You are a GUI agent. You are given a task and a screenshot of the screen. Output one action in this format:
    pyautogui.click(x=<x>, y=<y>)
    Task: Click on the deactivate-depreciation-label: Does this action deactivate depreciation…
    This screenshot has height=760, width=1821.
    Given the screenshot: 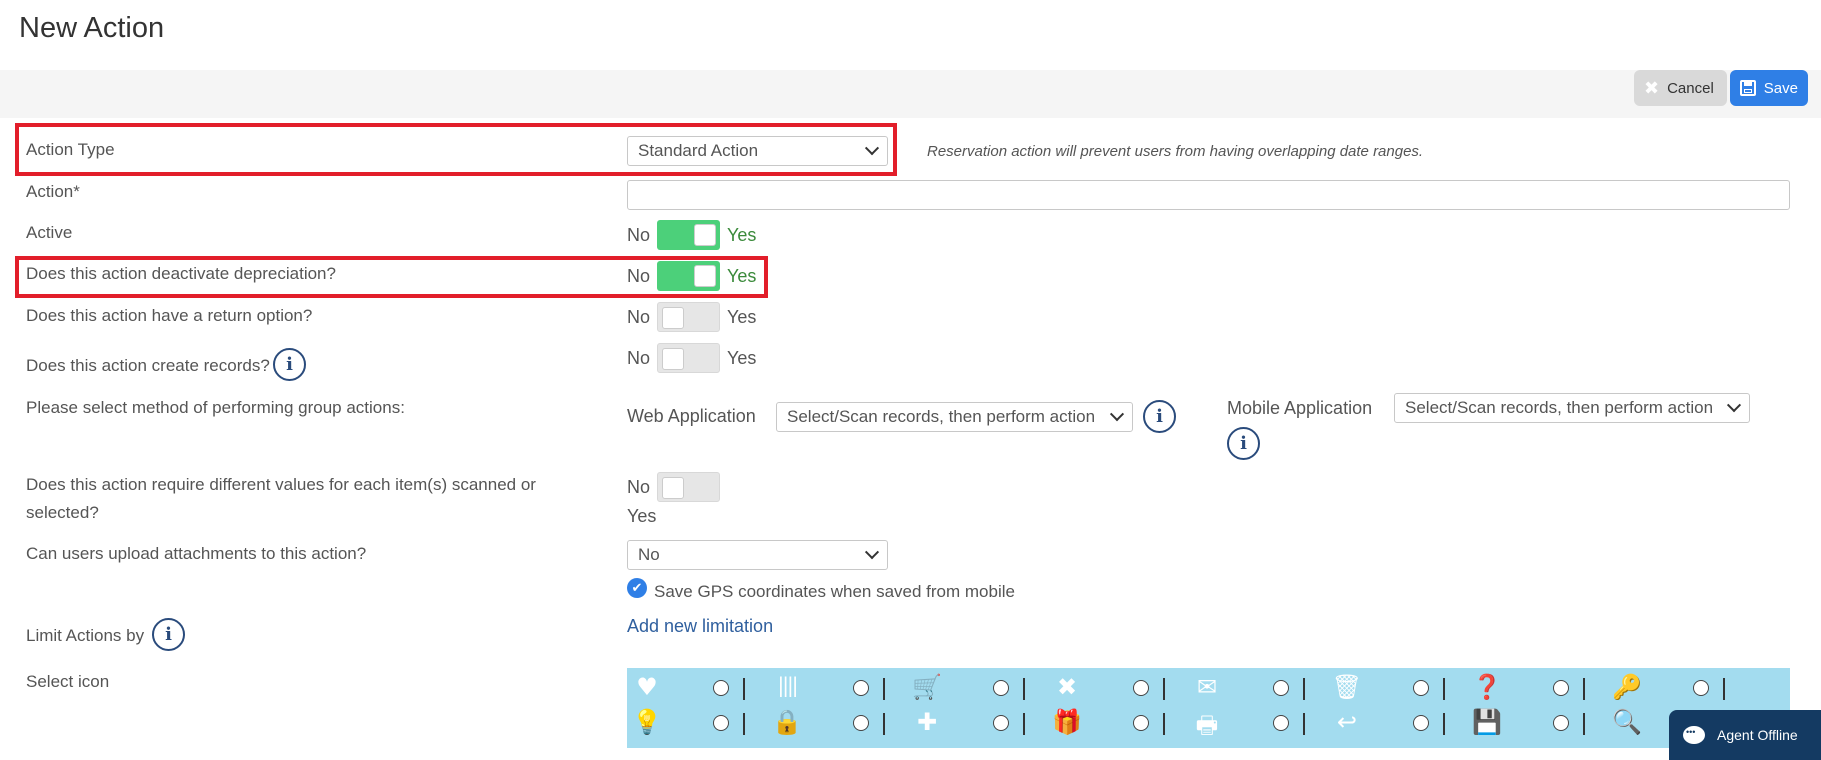 What is the action you would take?
    pyautogui.click(x=181, y=273)
    